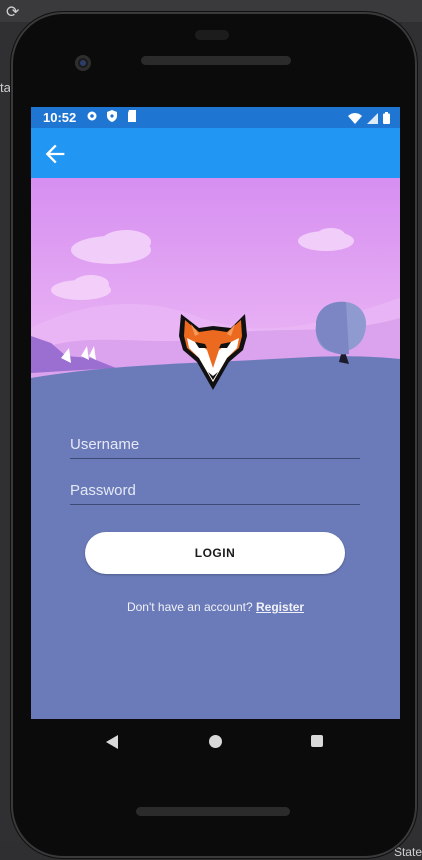 This screenshot has height=860, width=422. I want to click on recents-square-icon, so click(317, 741).